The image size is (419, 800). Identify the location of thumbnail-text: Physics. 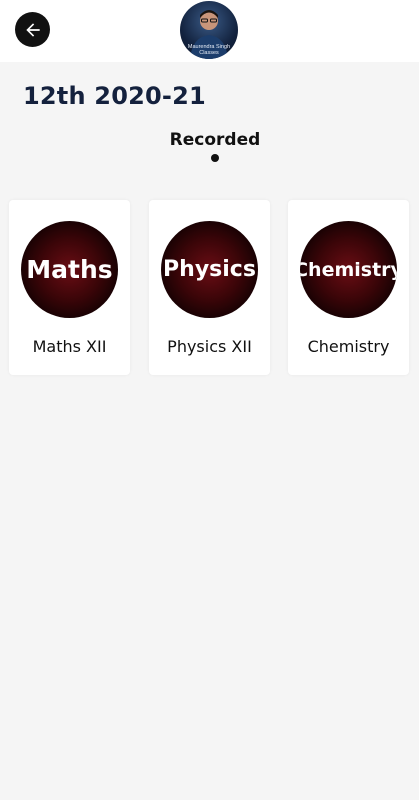
(209, 269).